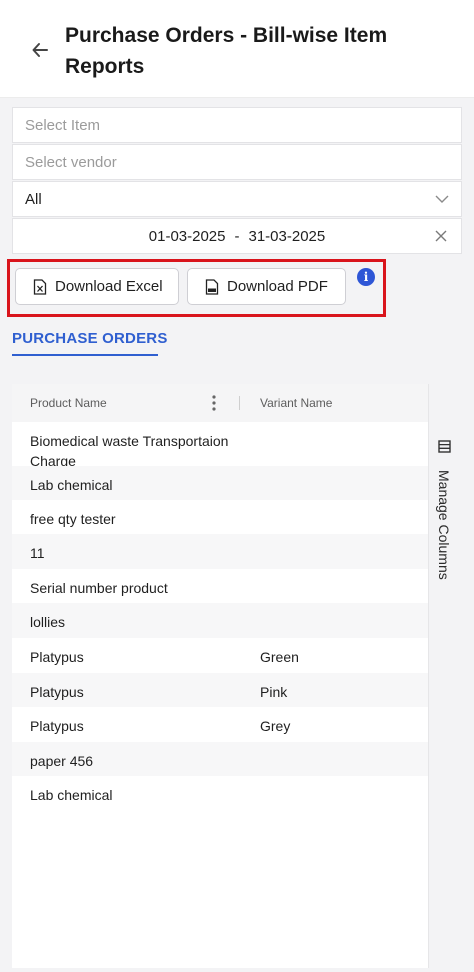 The image size is (474, 972). What do you see at coordinates (220, 724) in the screenshot?
I see `table-row: Platypus Grey` at bounding box center [220, 724].